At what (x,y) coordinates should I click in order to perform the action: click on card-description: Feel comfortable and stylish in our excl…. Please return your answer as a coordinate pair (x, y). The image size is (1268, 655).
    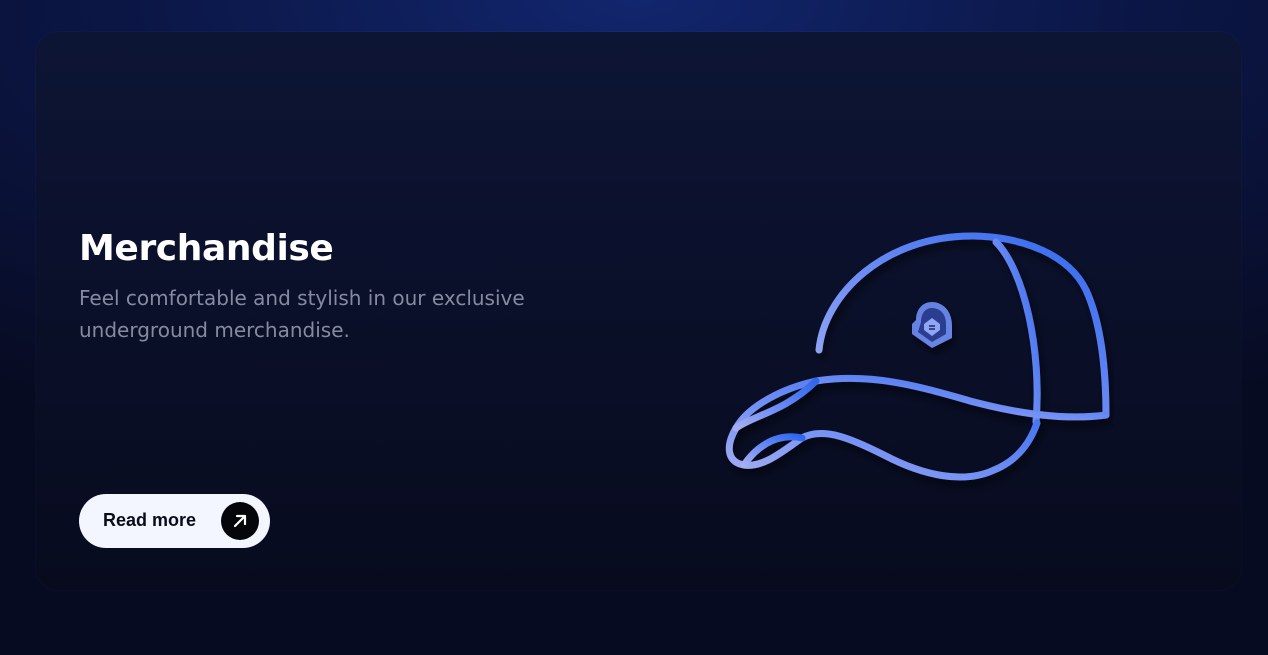
    Looking at the image, I should click on (302, 314).